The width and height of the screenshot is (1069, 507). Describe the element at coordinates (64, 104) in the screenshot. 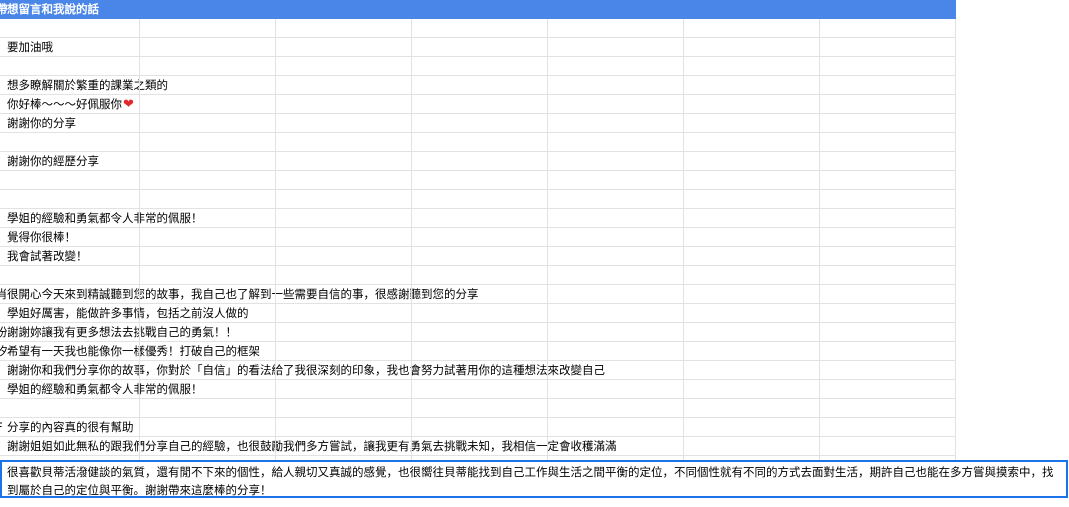

I see `cell-text: 你好棒～～～好佩服你` at that location.